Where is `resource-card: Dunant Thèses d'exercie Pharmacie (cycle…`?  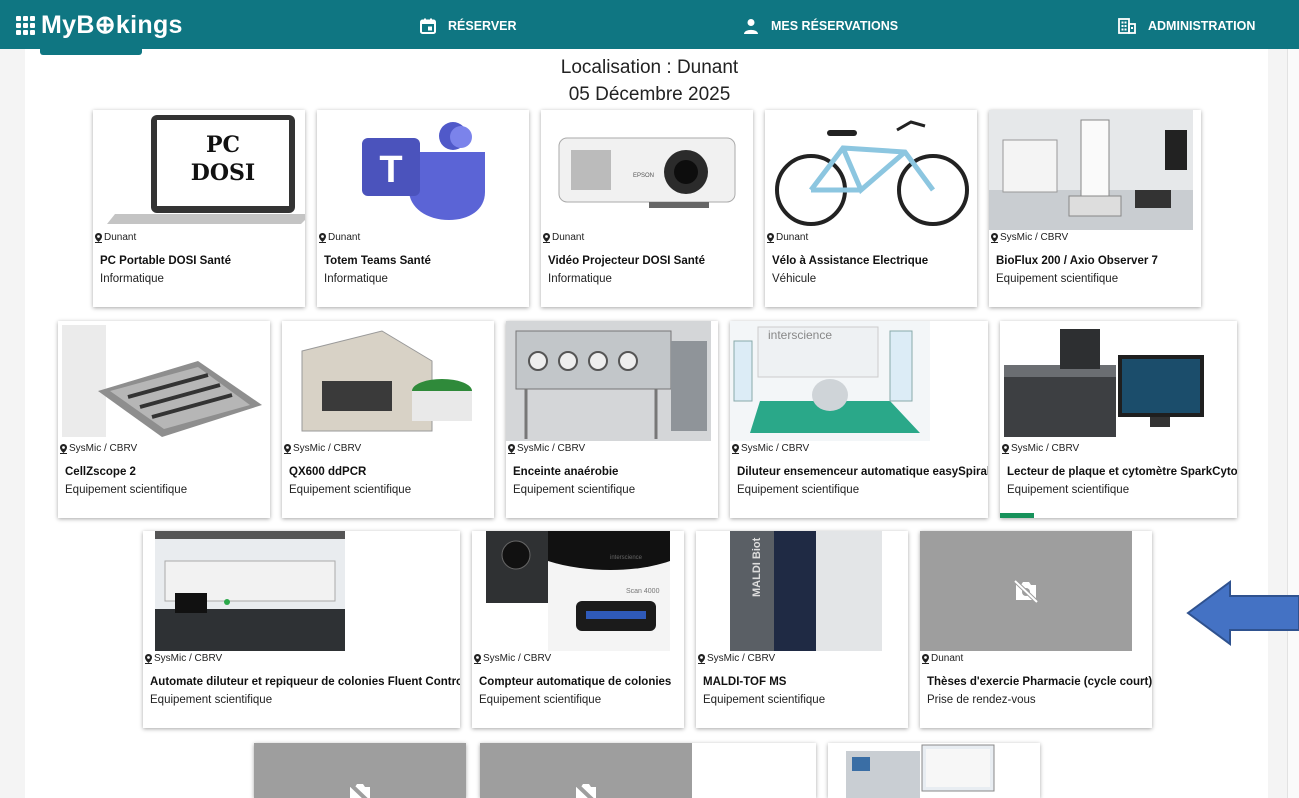
resource-card: Dunant Thèses d'exercie Pharmacie (cycle… is located at coordinates (1036, 629).